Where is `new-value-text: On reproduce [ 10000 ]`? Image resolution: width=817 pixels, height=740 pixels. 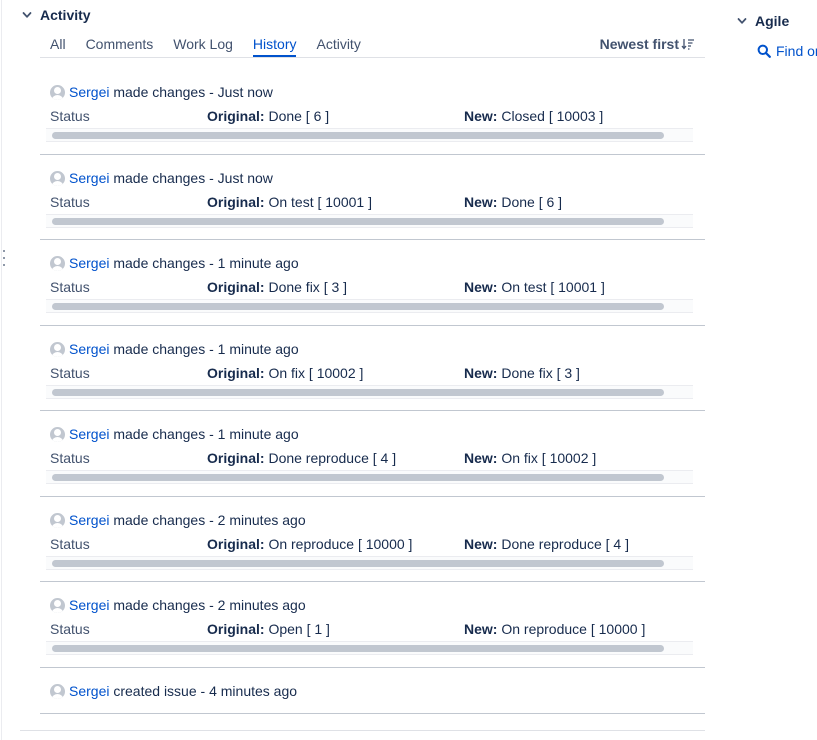 new-value-text: On reproduce [ 10000 ] is located at coordinates (573, 629).